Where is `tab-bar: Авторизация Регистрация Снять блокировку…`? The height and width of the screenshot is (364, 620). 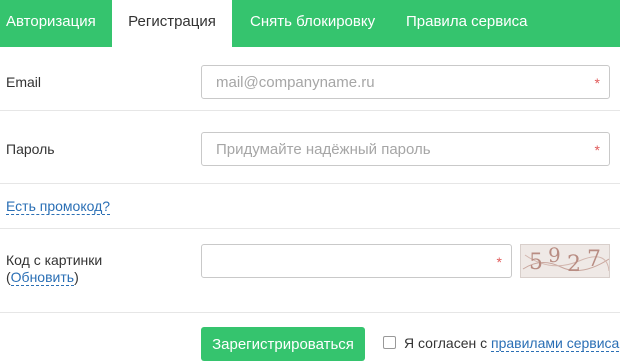
tab-bar: Авторизация Регистрация Снять блокировку… is located at coordinates (310, 23).